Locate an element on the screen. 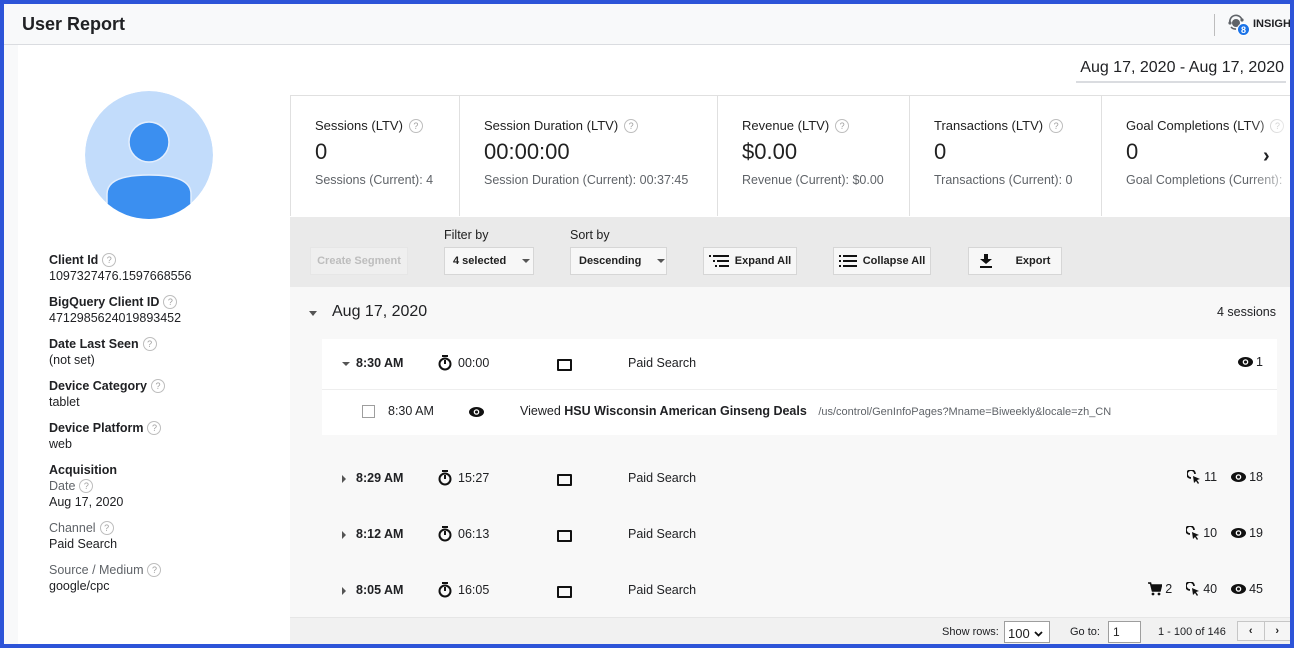 The height and width of the screenshot is (648, 1294). pageviews-count: 1 is located at coordinates (1259, 362).